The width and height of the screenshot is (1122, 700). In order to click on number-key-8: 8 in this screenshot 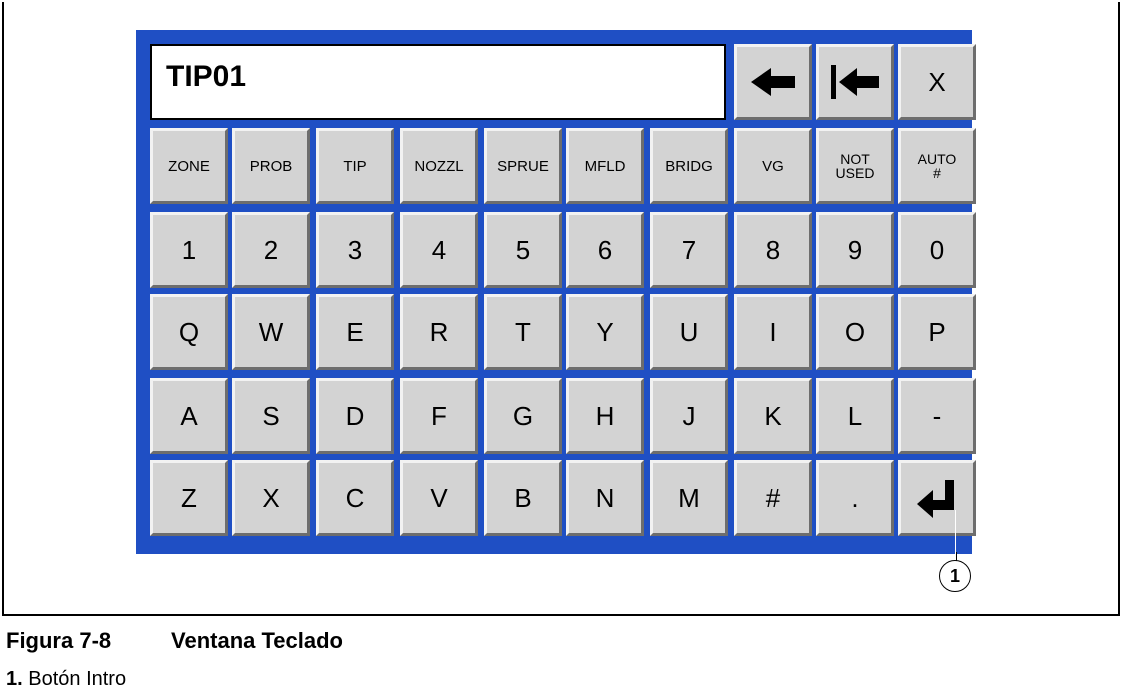, I will do `click(773, 250)`.